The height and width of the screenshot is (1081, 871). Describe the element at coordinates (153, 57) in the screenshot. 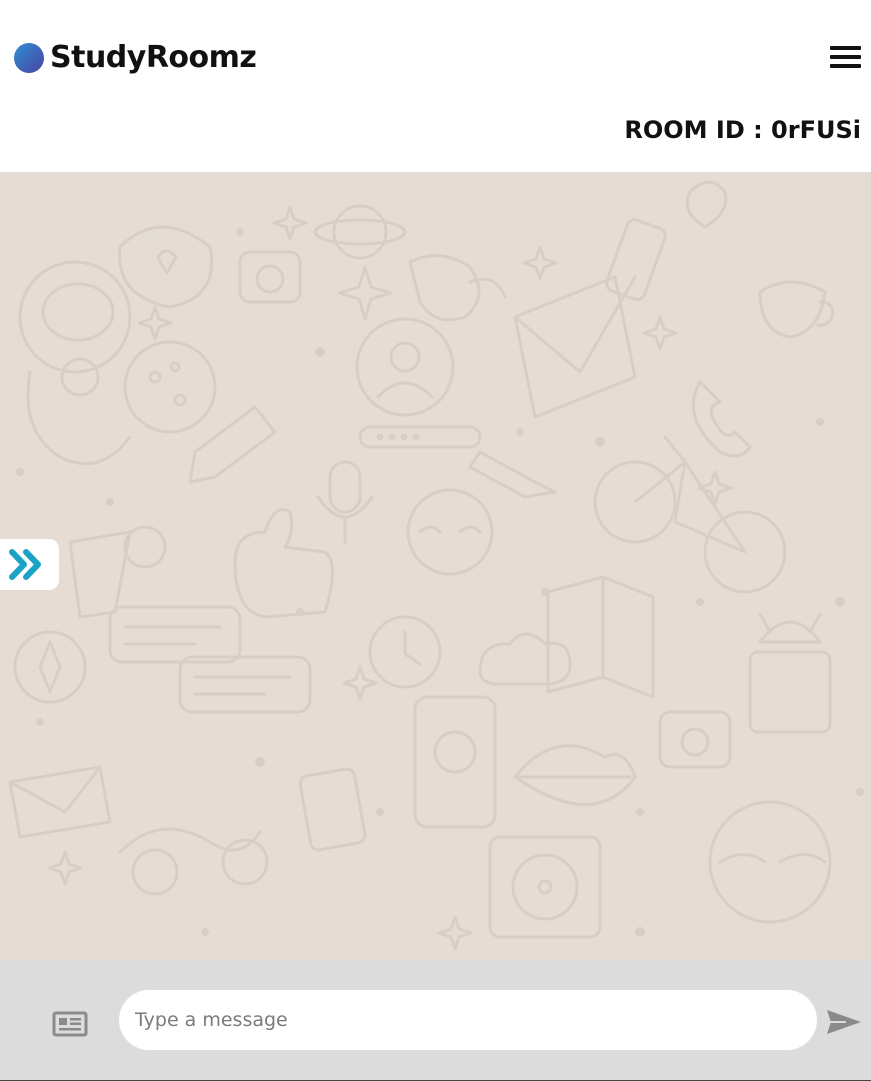

I see `brand-name: StudyRoomz` at that location.